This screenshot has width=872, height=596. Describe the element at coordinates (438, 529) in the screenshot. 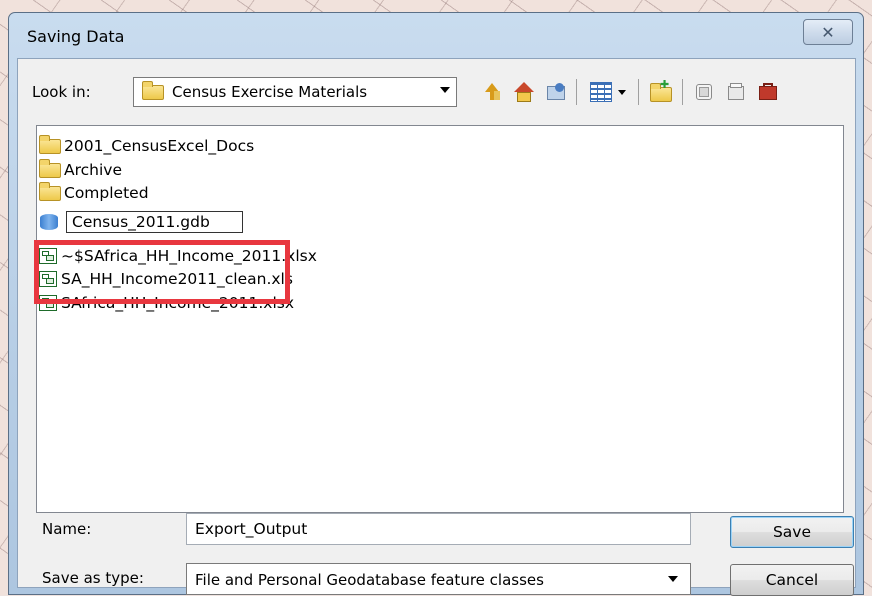

I see `name-input: Export_Output` at that location.